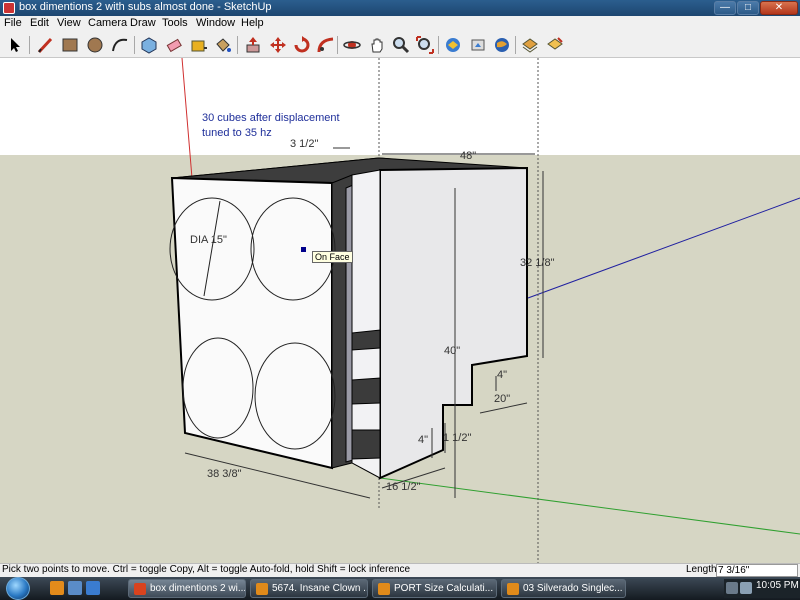  What do you see at coordinates (271, 118) in the screenshot?
I see `note-line-1: 30 cubes after displacement` at bounding box center [271, 118].